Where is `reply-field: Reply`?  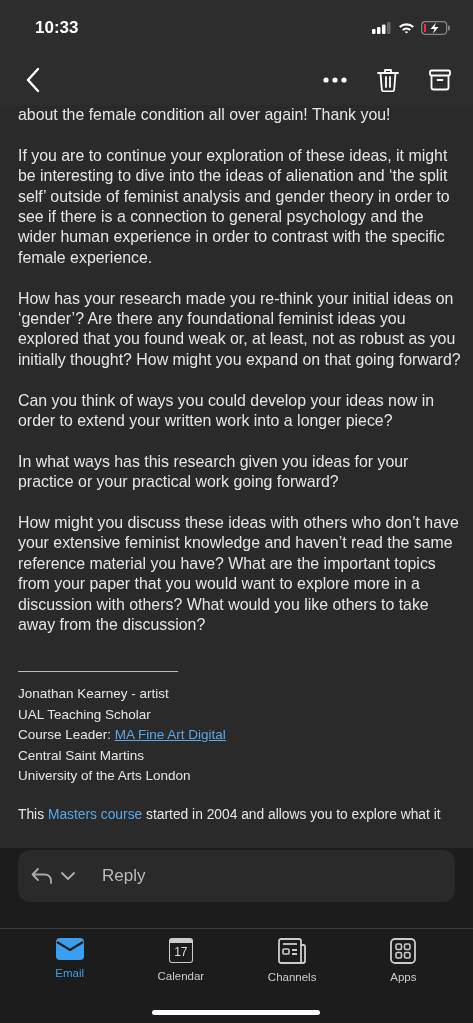 reply-field: Reply is located at coordinates (236, 876).